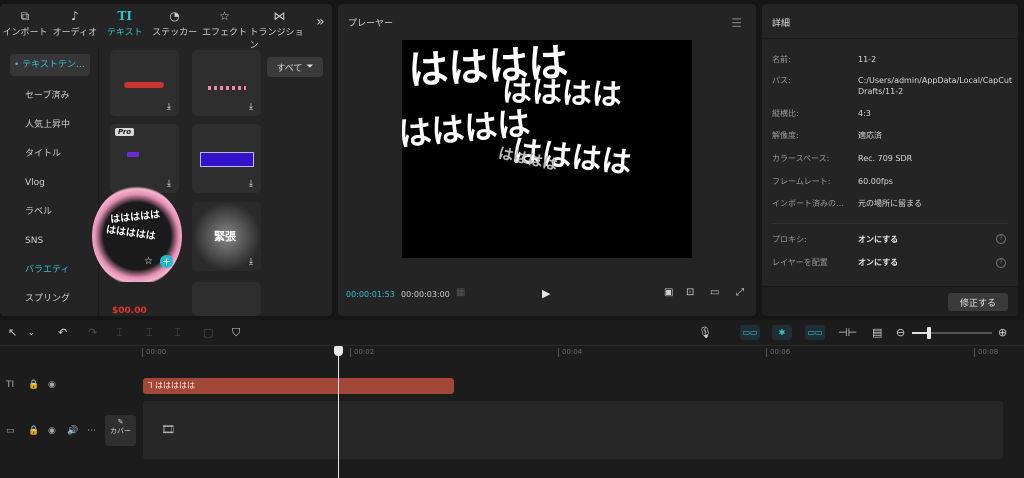  Describe the element at coordinates (295, 67) in the screenshot. I see `filter-button: すべて ⏷` at that location.